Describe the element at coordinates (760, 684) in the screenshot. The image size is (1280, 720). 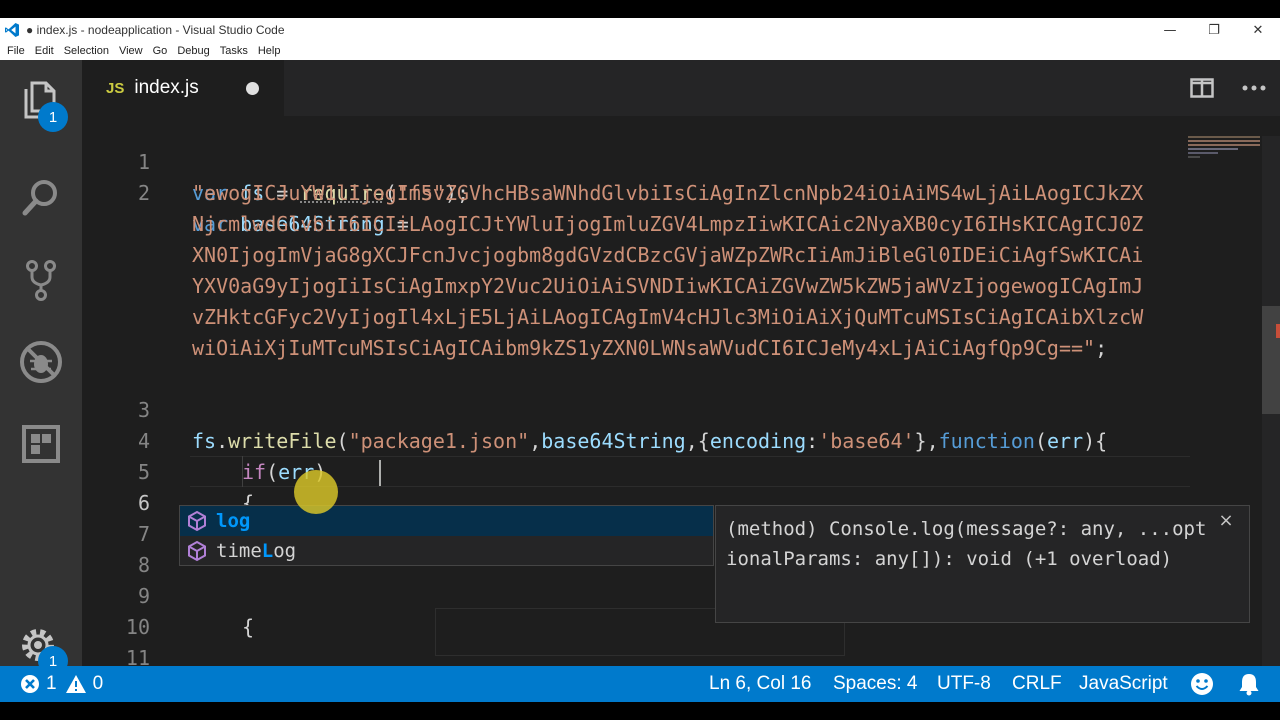
I see `cursor-position: Ln 6, Col 16` at that location.